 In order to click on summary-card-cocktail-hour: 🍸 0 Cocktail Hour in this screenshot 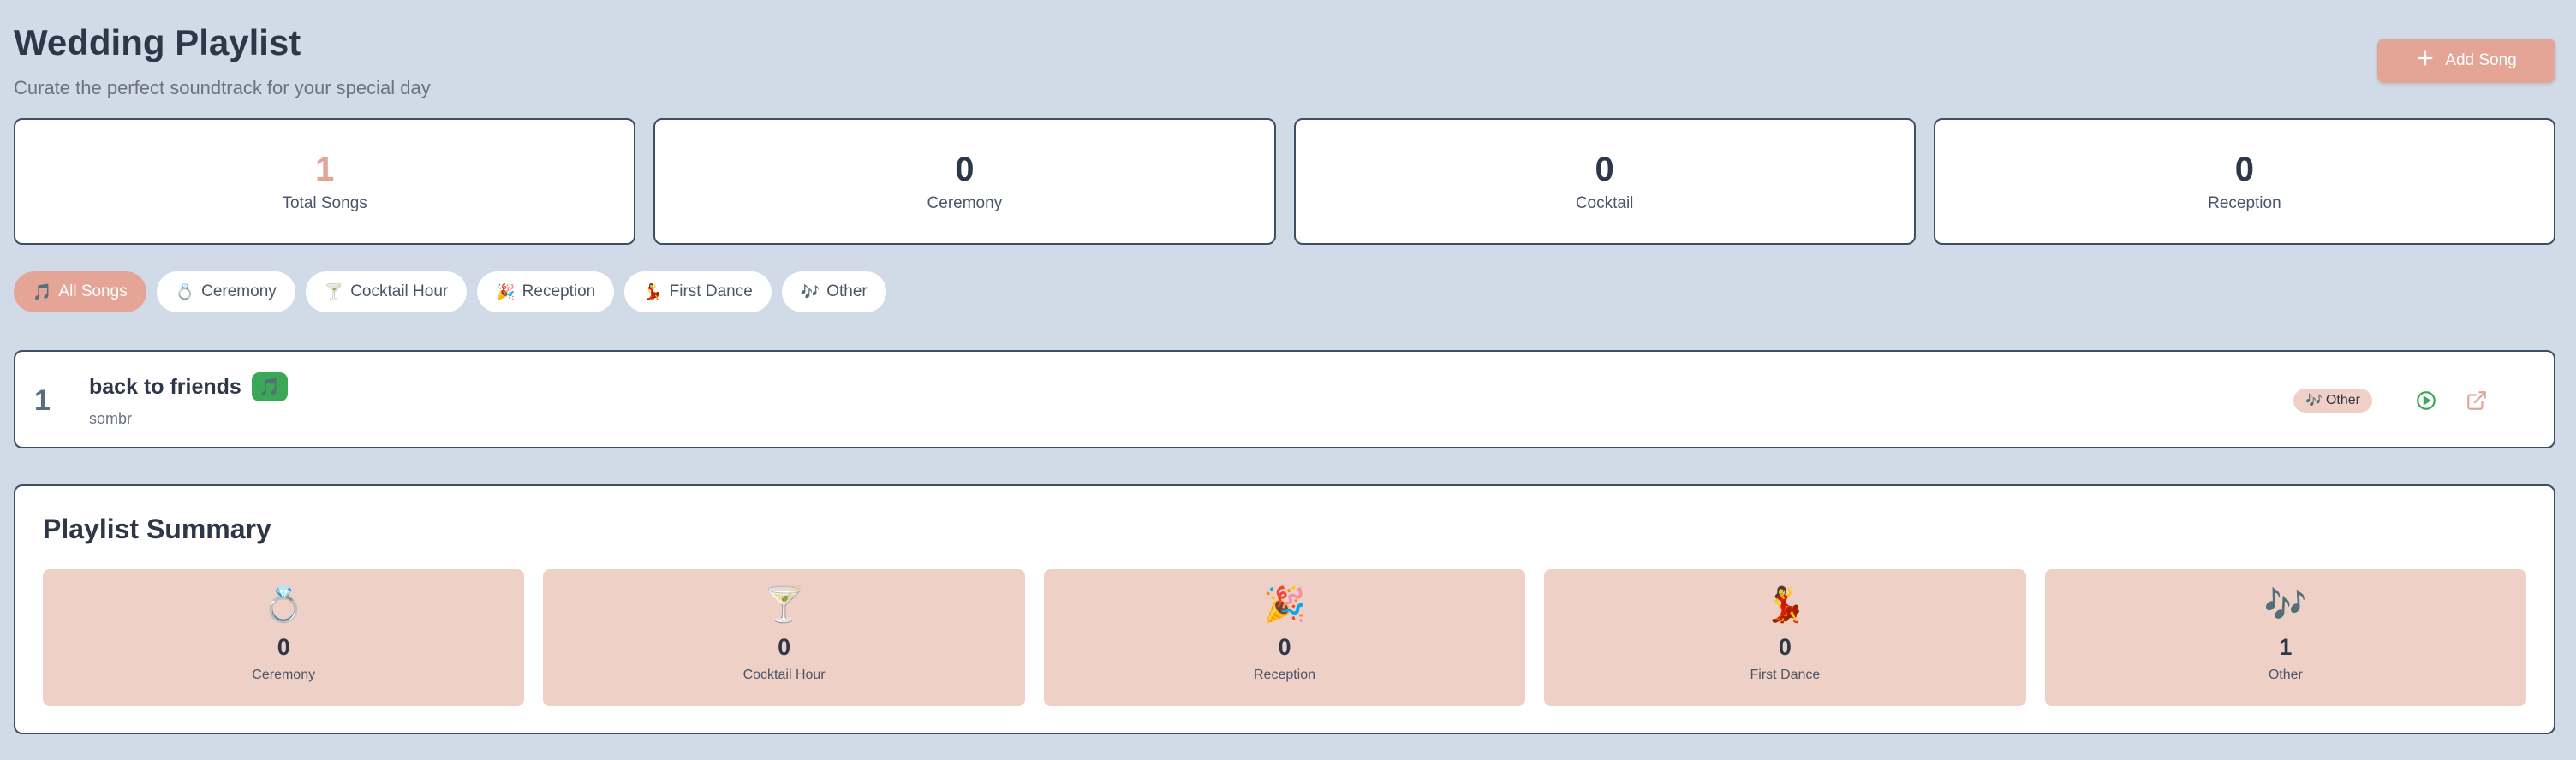, I will do `click(784, 638)`.